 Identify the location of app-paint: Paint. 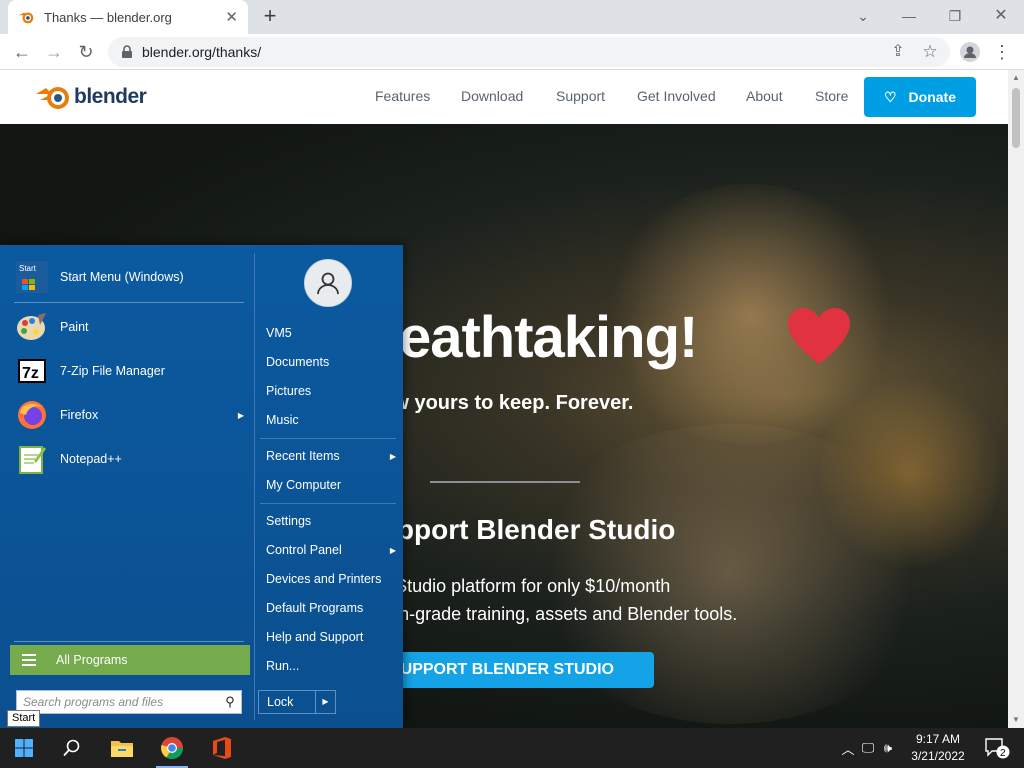
(130, 327).